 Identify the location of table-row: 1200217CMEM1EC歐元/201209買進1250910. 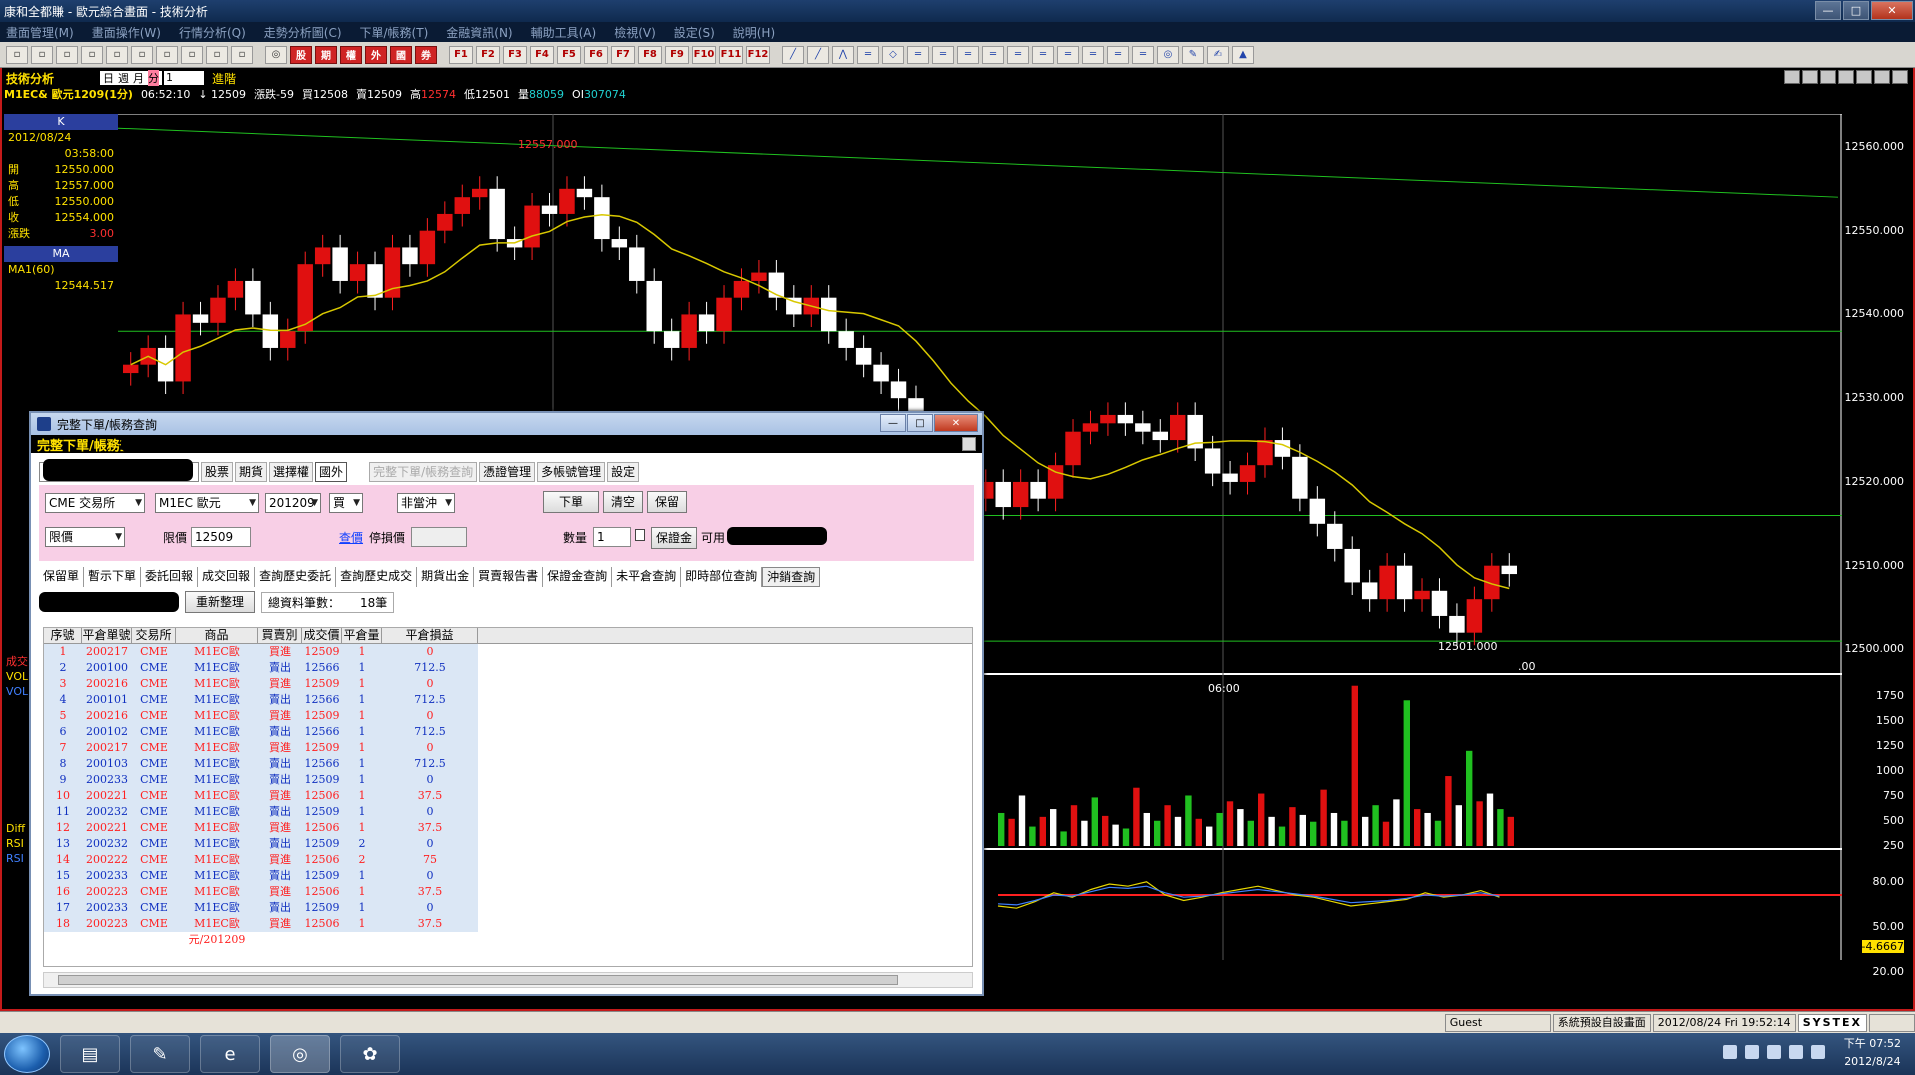
(508, 659).